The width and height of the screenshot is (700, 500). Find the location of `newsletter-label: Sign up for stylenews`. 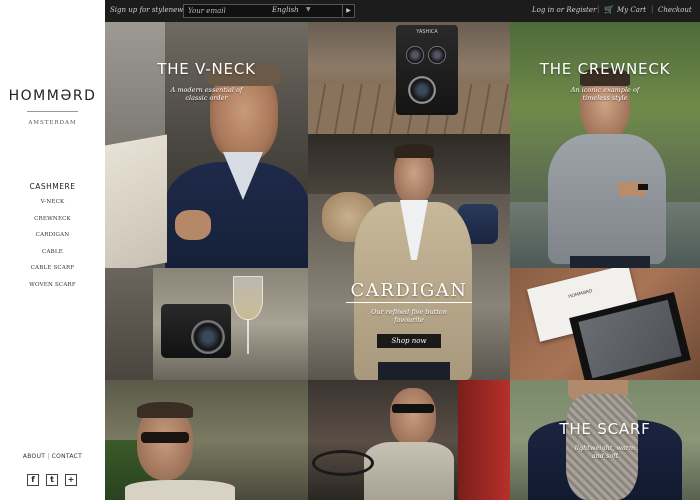

newsletter-label: Sign up for stylenews is located at coordinates (148, 10).